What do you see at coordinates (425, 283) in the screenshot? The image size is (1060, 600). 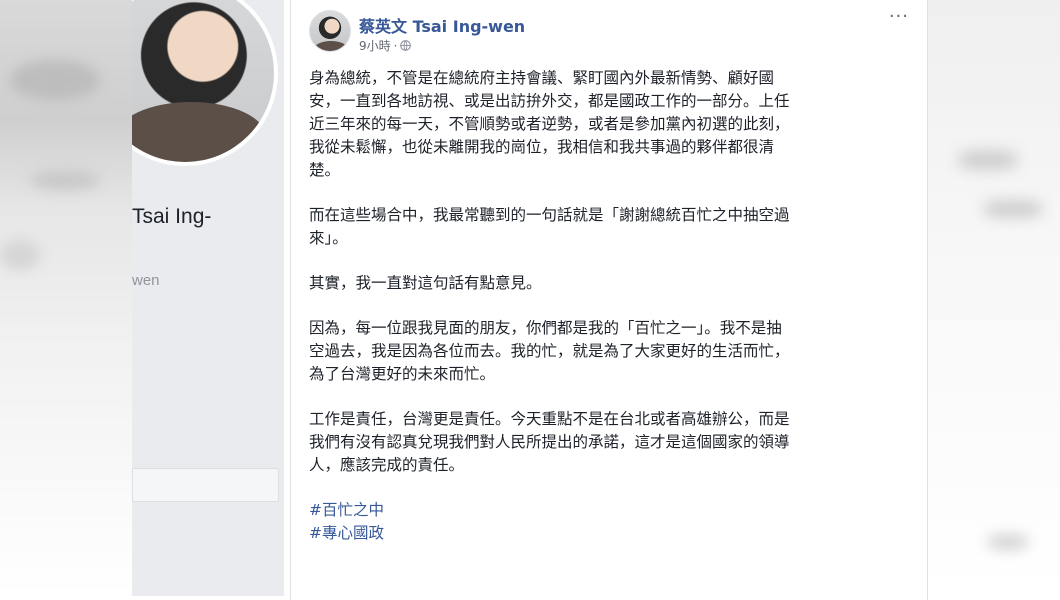 I see `post-paragraph: 其實，我一直對這句話有點意見。` at bounding box center [425, 283].